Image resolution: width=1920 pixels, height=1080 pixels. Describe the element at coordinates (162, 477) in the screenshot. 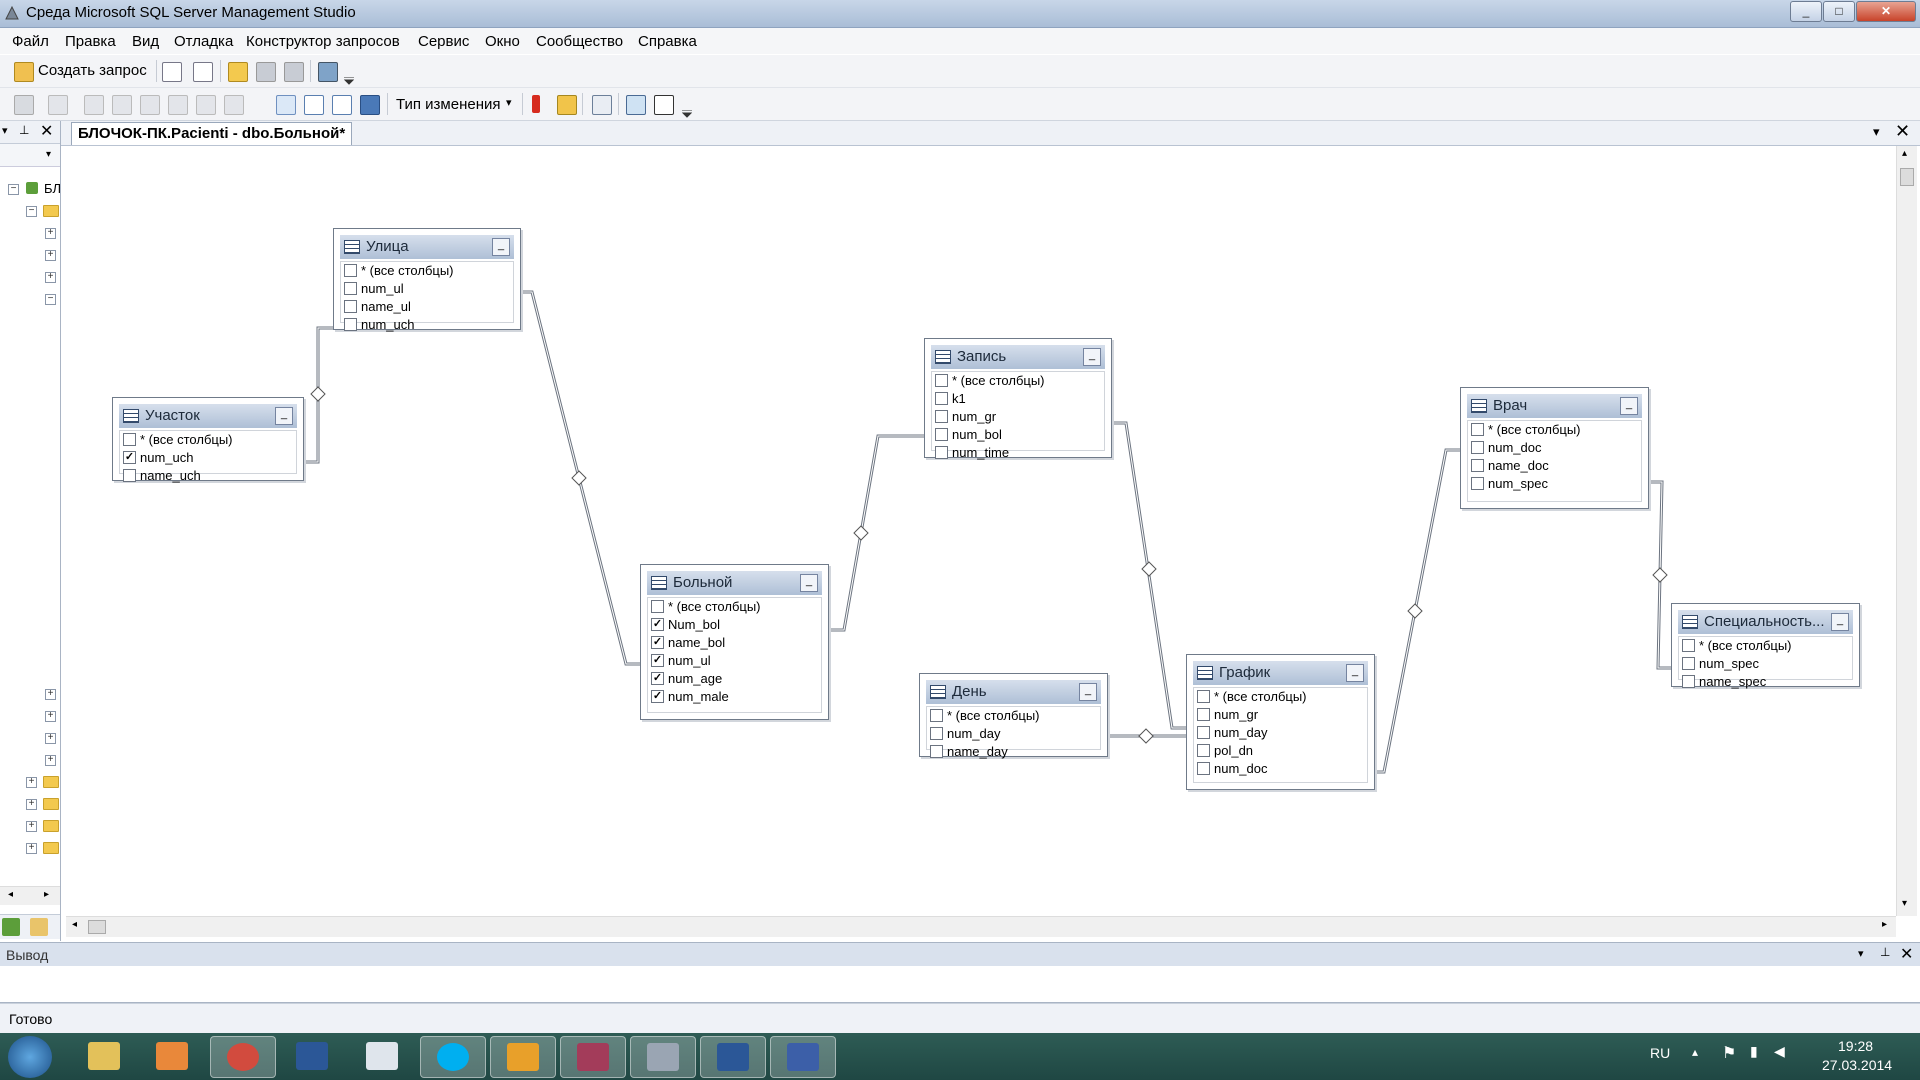

I see `column-row: name_uch` at that location.